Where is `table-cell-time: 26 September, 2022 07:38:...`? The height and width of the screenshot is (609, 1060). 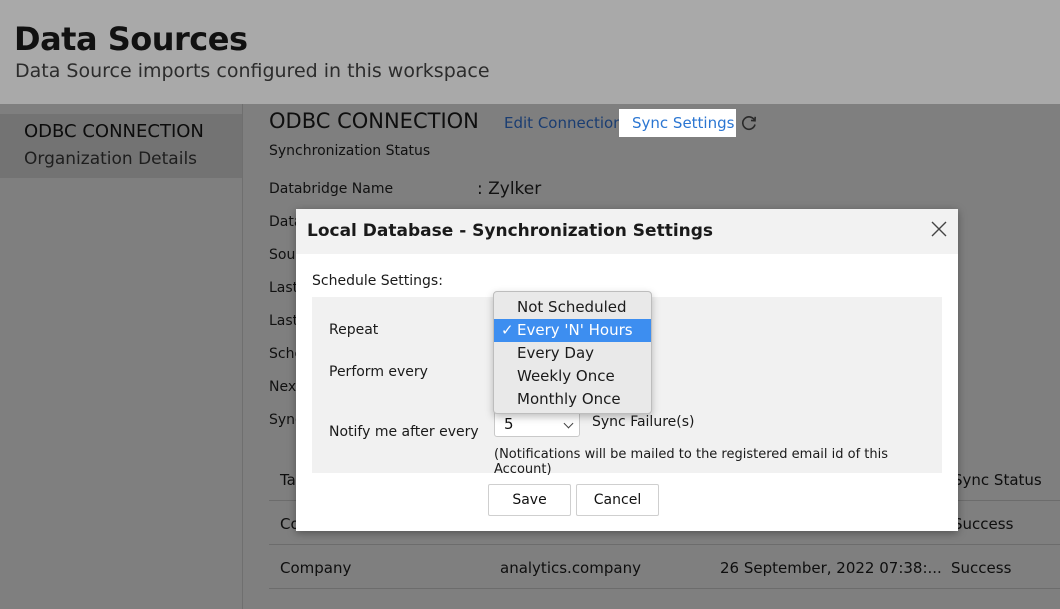
table-cell-time: 26 September, 2022 07:38:... is located at coordinates (831, 568).